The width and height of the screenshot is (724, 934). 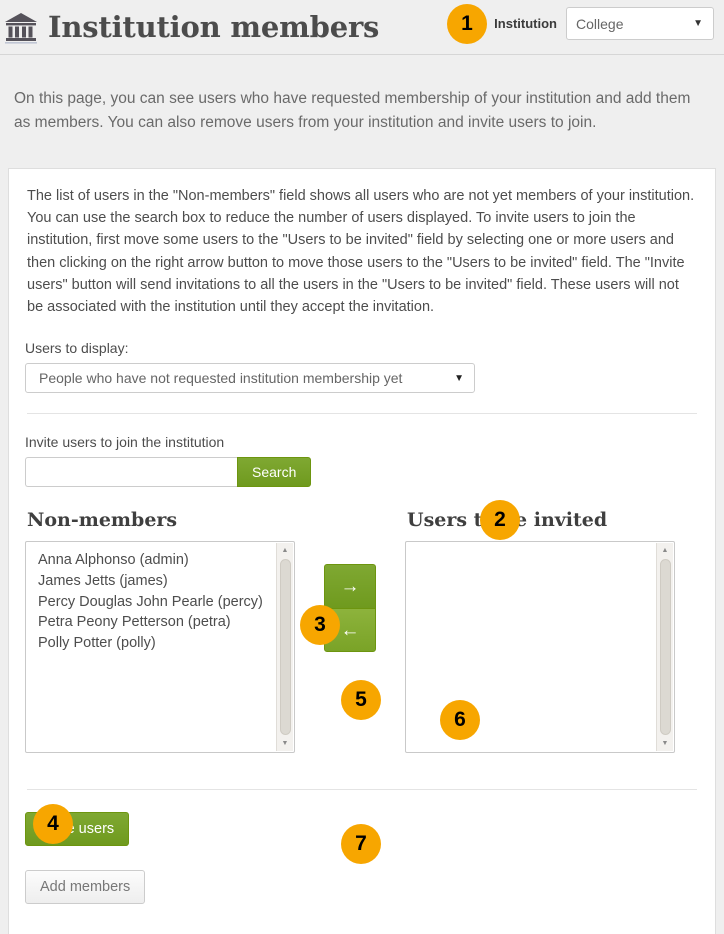 I want to click on callout-badge-7: 7, so click(x=361, y=844).